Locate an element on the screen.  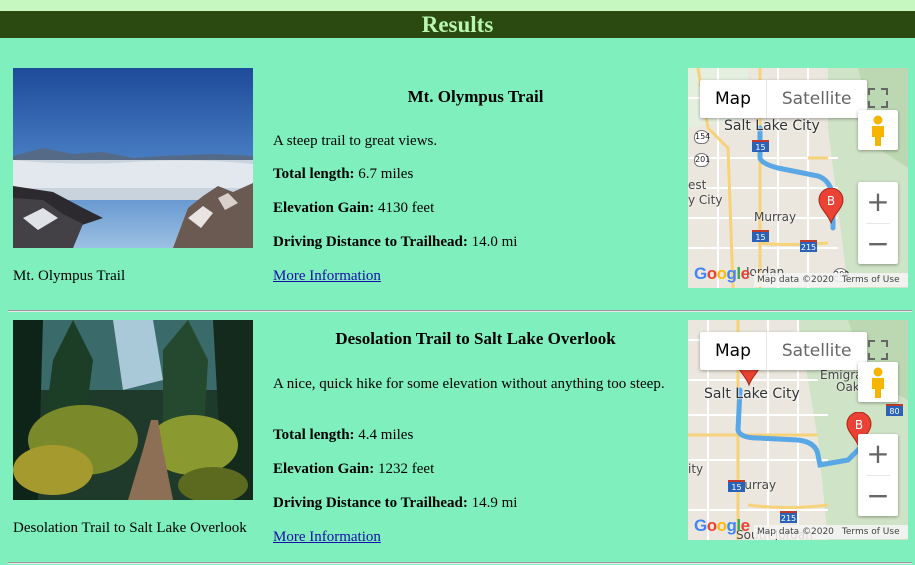
elevation-gain-value: 1232 feet is located at coordinates (406, 469).